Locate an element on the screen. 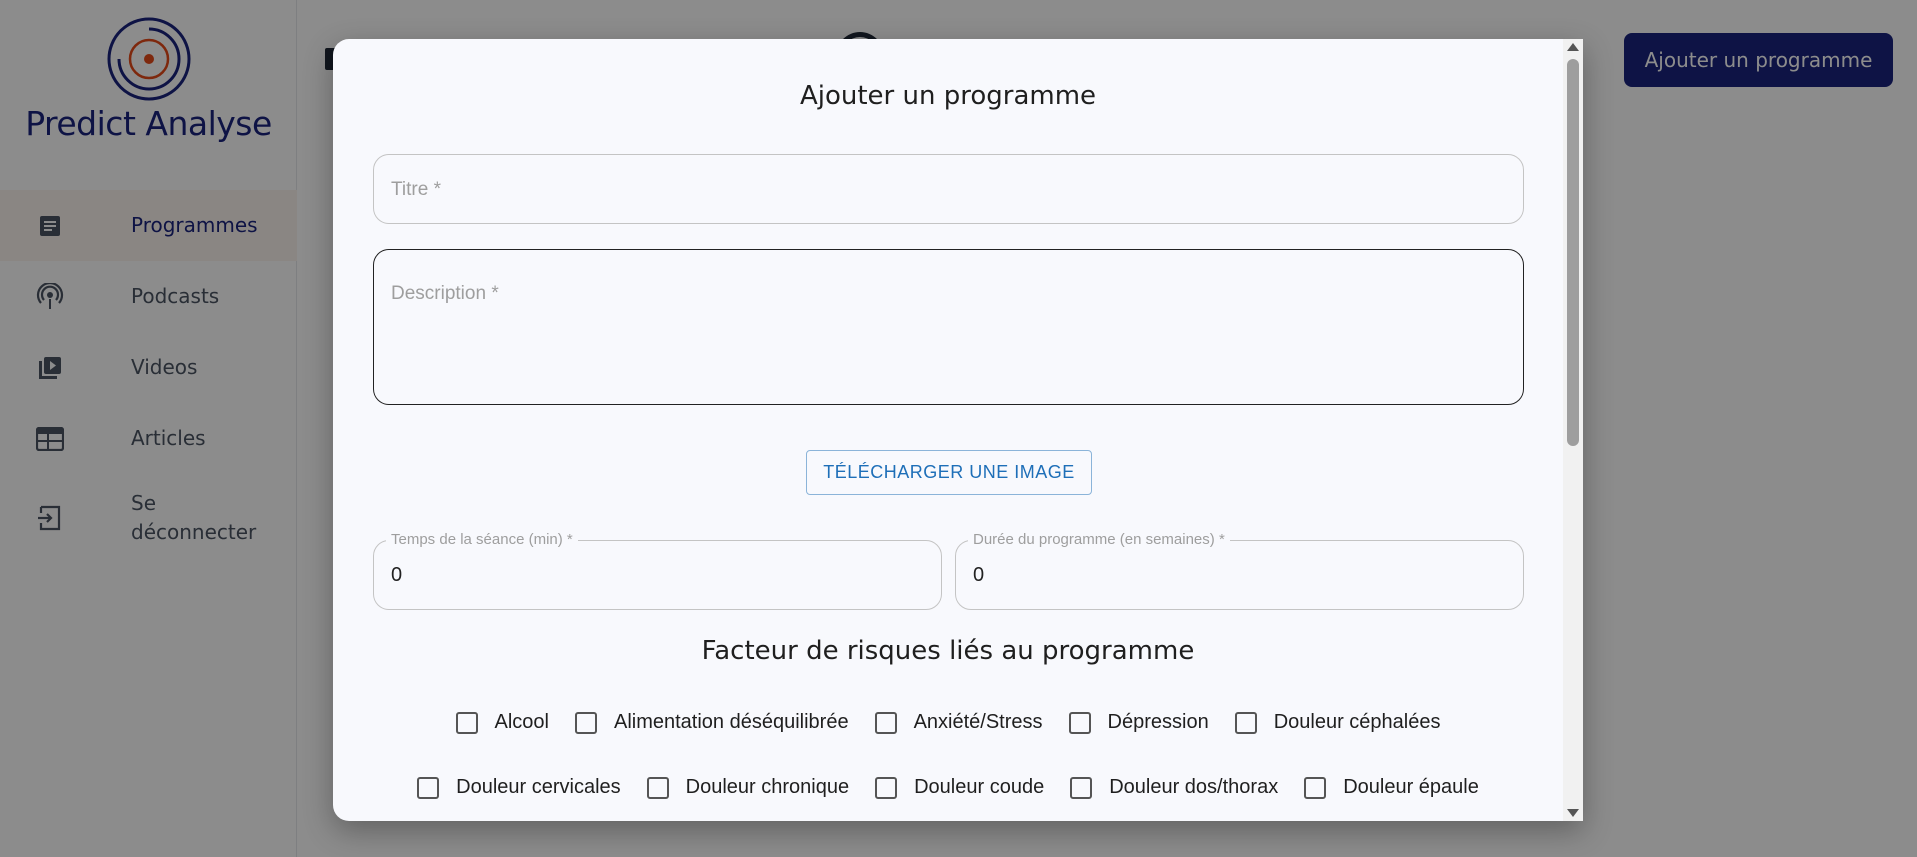 The width and height of the screenshot is (1917, 857). session-time-label: Temps de la séance (min) * is located at coordinates (482, 539).